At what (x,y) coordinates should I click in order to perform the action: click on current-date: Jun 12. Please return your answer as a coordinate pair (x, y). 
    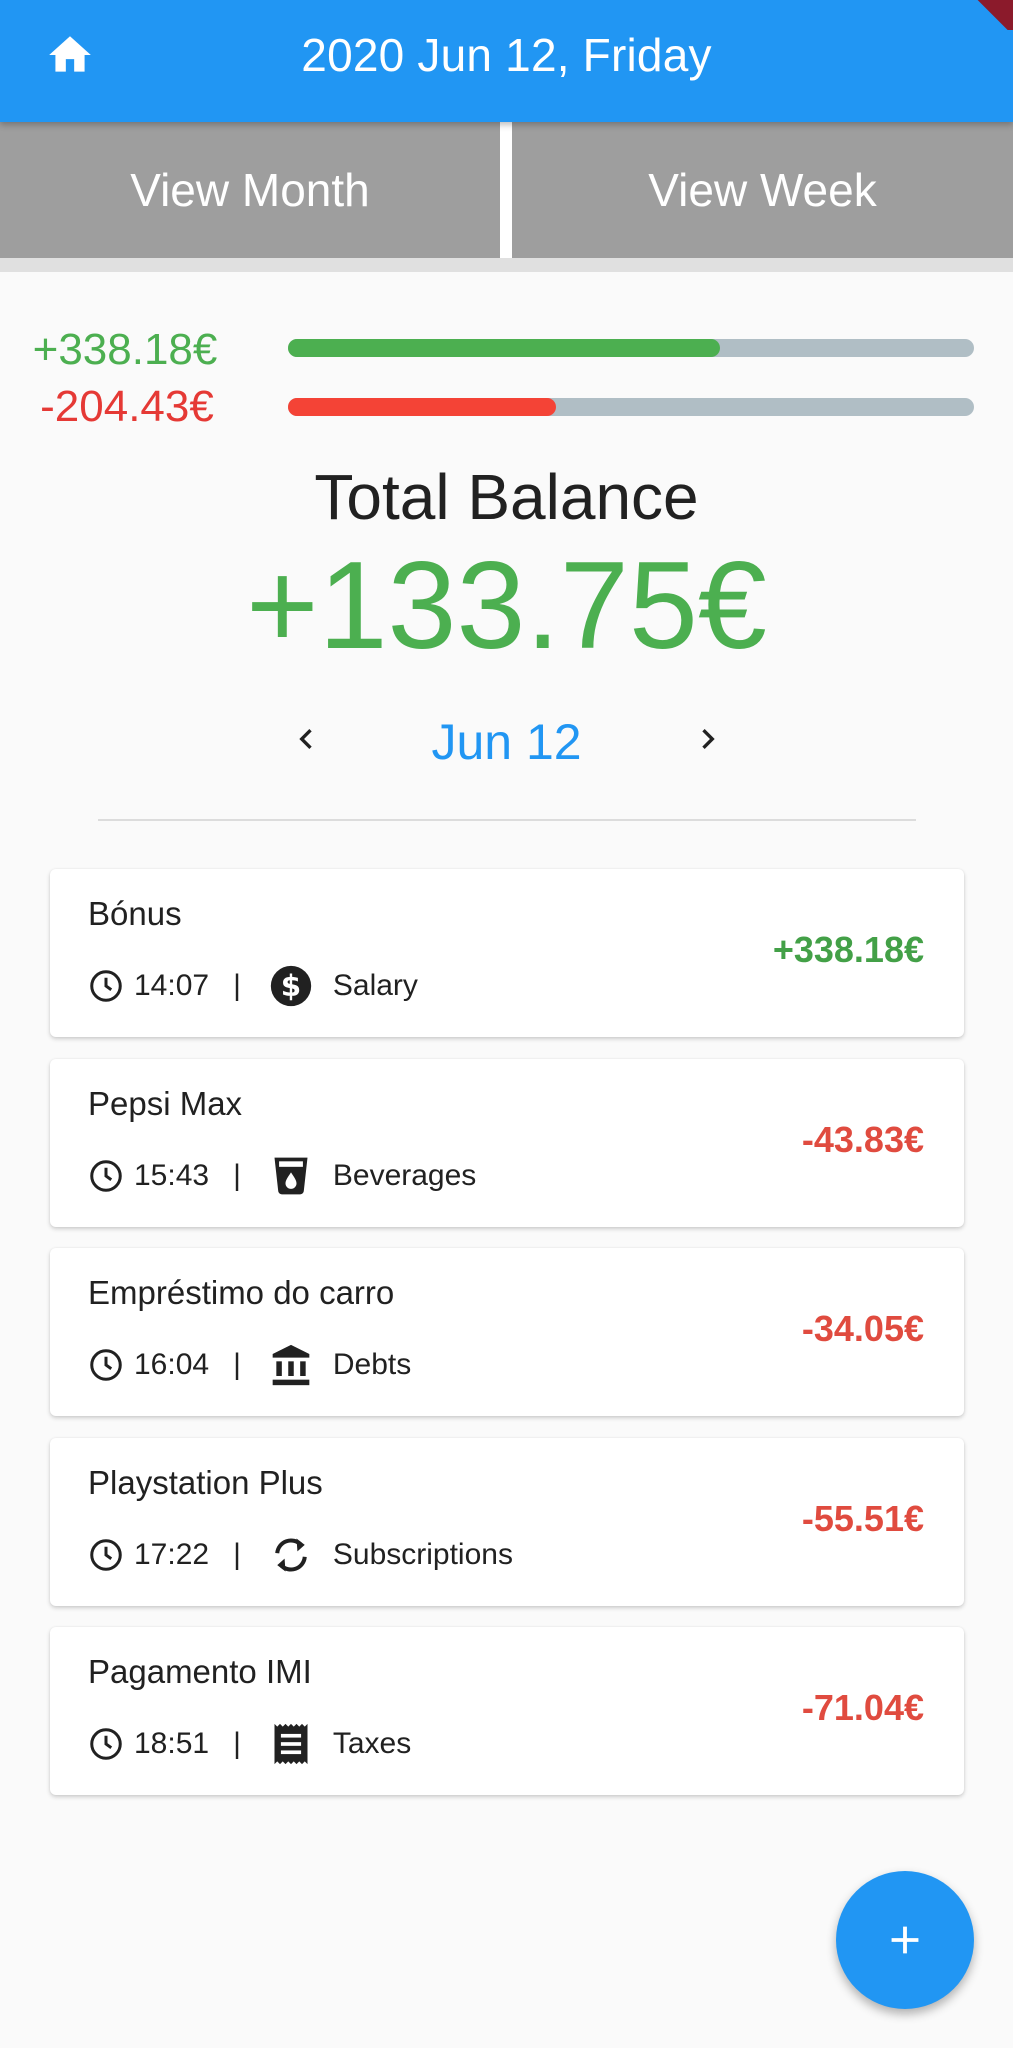
    Looking at the image, I should click on (506, 742).